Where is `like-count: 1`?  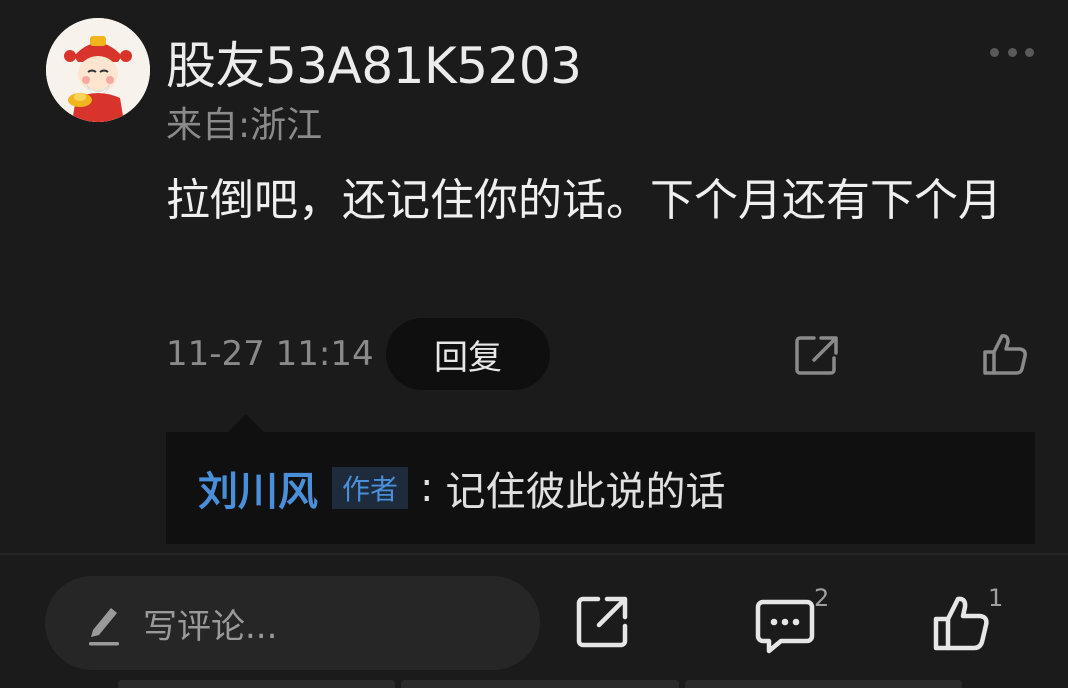
like-count: 1 is located at coordinates (996, 598).